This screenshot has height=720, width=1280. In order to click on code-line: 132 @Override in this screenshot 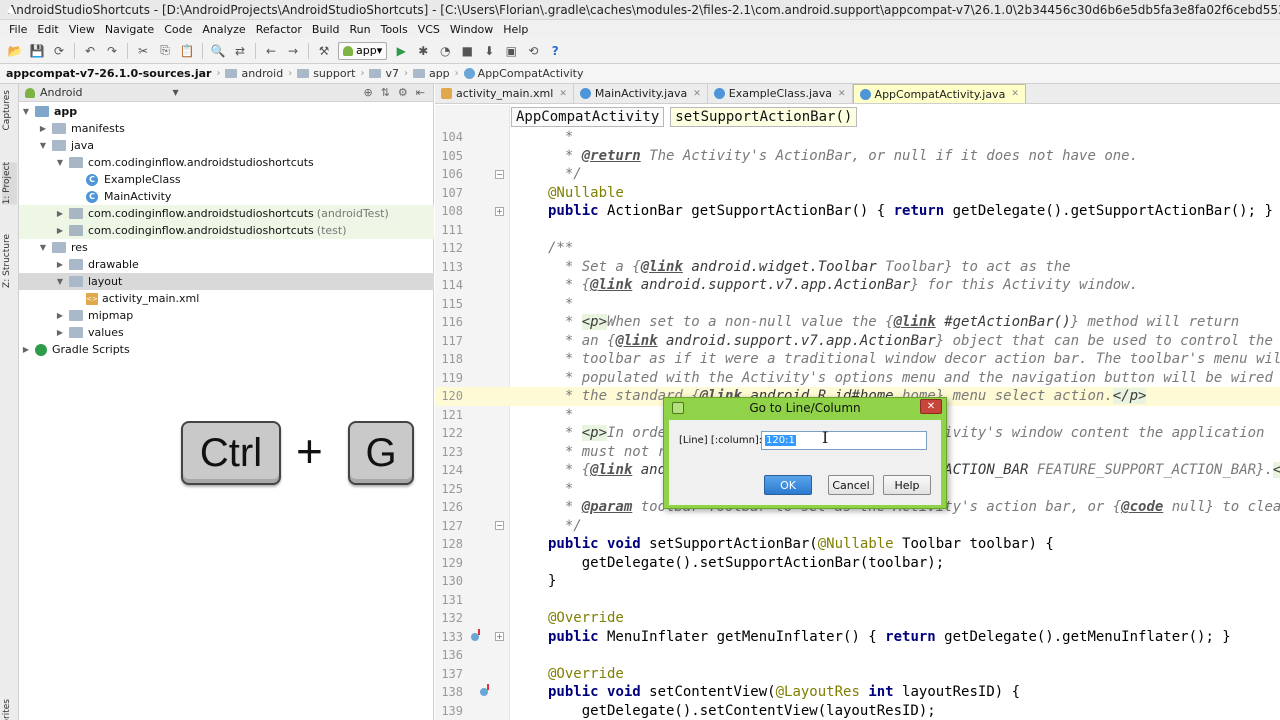, I will do `click(857, 618)`.